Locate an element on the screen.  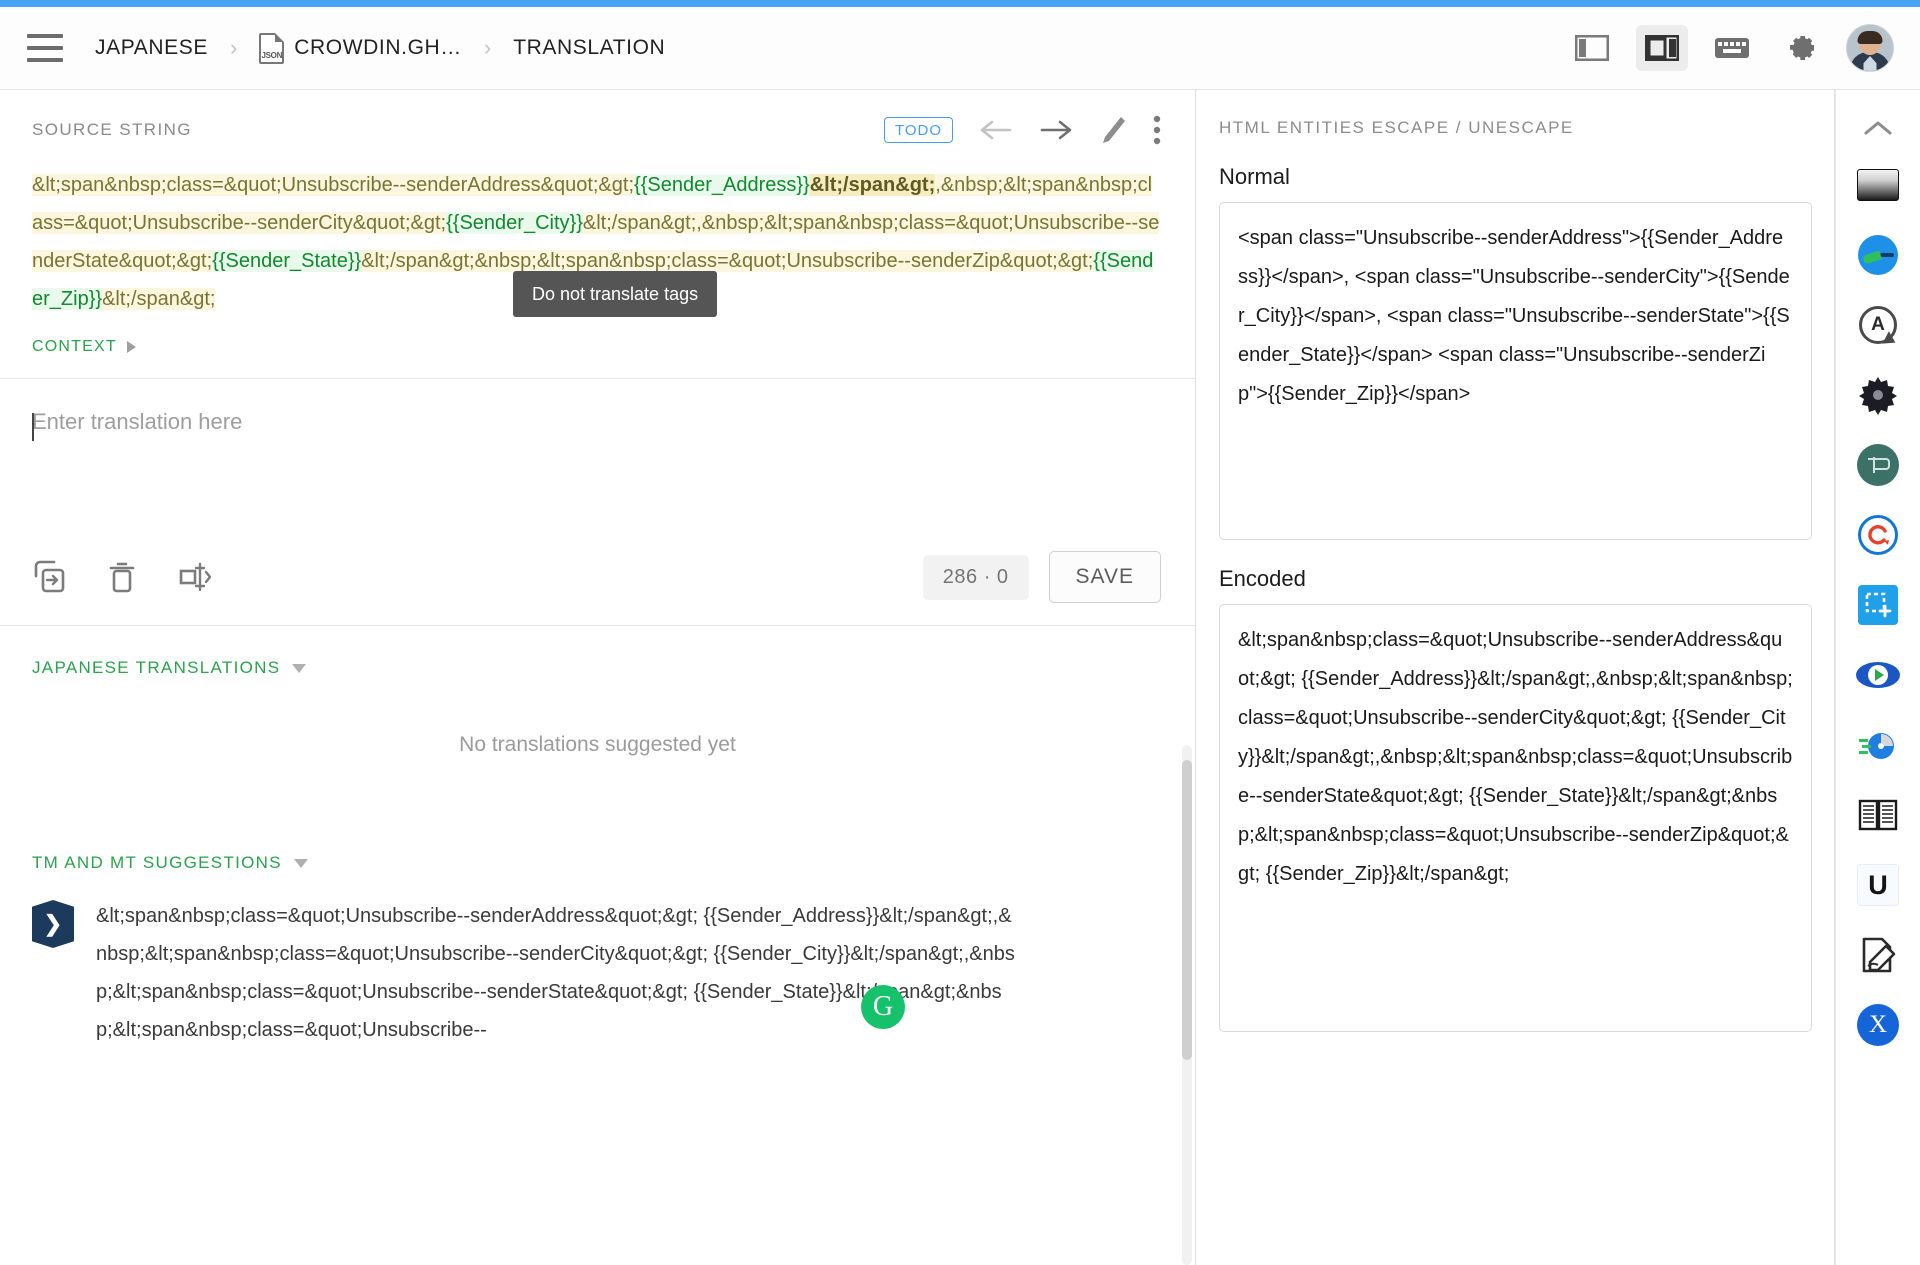
grammarly-green-icon: G is located at coordinates (883, 1007).